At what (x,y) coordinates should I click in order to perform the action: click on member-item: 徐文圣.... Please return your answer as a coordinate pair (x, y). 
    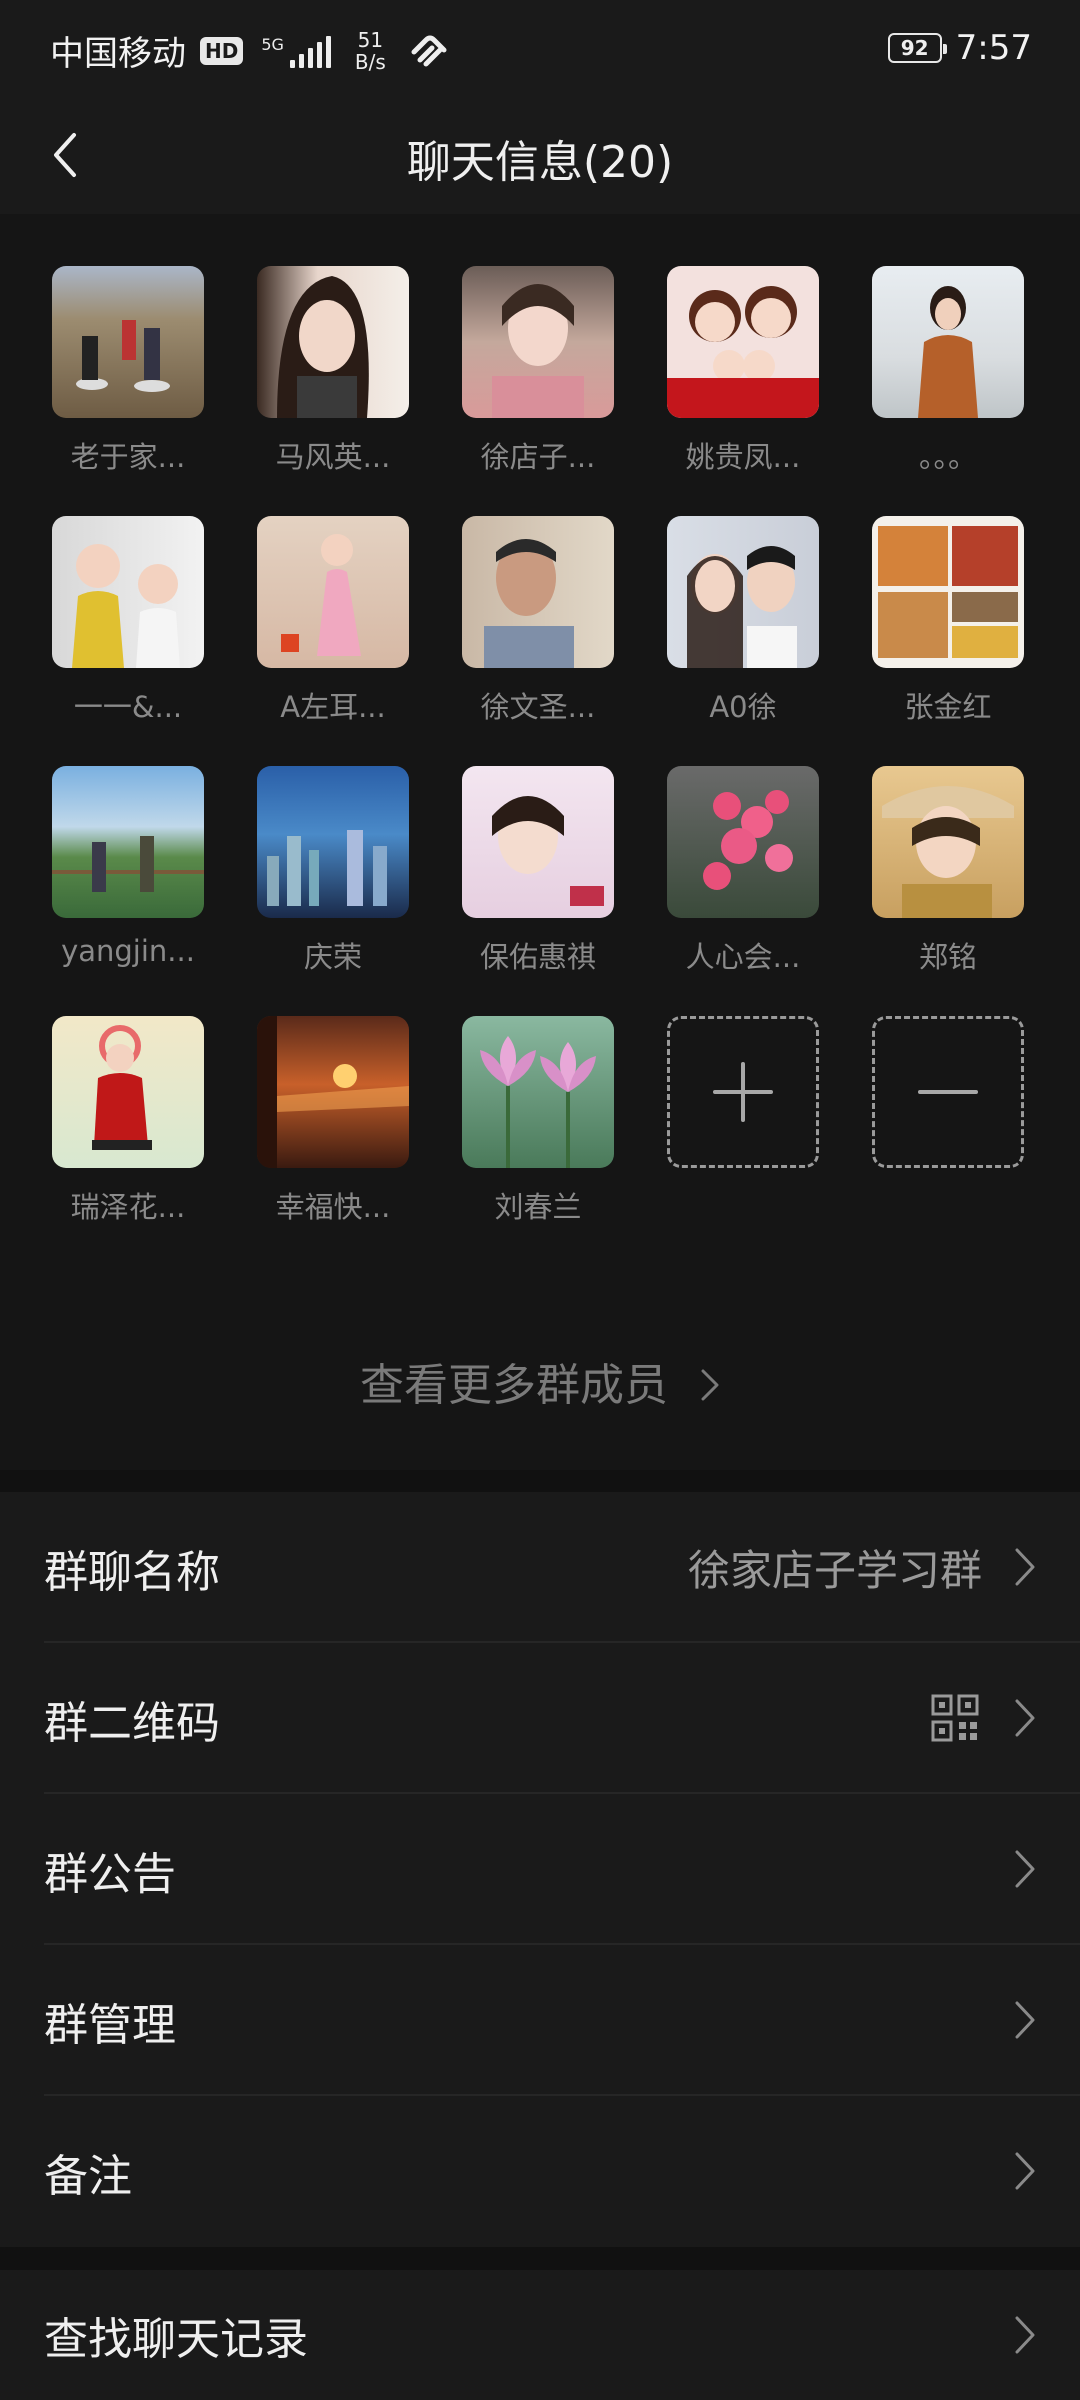
    Looking at the image, I should click on (538, 621).